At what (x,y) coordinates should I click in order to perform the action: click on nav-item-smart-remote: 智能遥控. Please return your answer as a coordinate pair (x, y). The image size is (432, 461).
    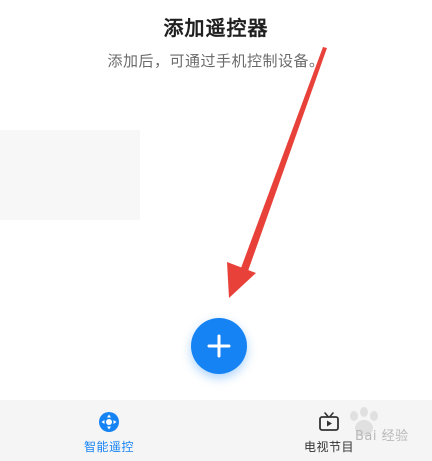
    Looking at the image, I should click on (109, 430).